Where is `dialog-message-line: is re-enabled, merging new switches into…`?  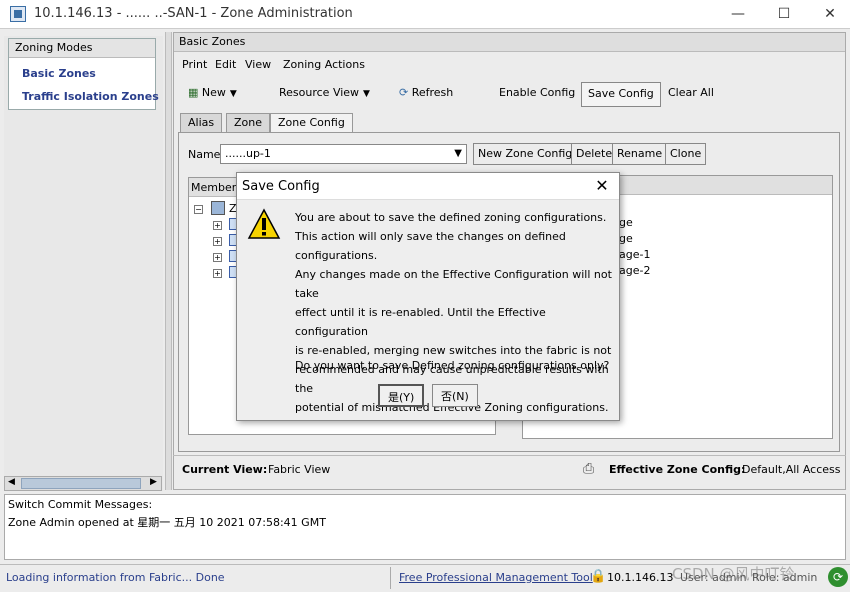 dialog-message-line: is re-enabled, merging new switches into… is located at coordinates (453, 350).